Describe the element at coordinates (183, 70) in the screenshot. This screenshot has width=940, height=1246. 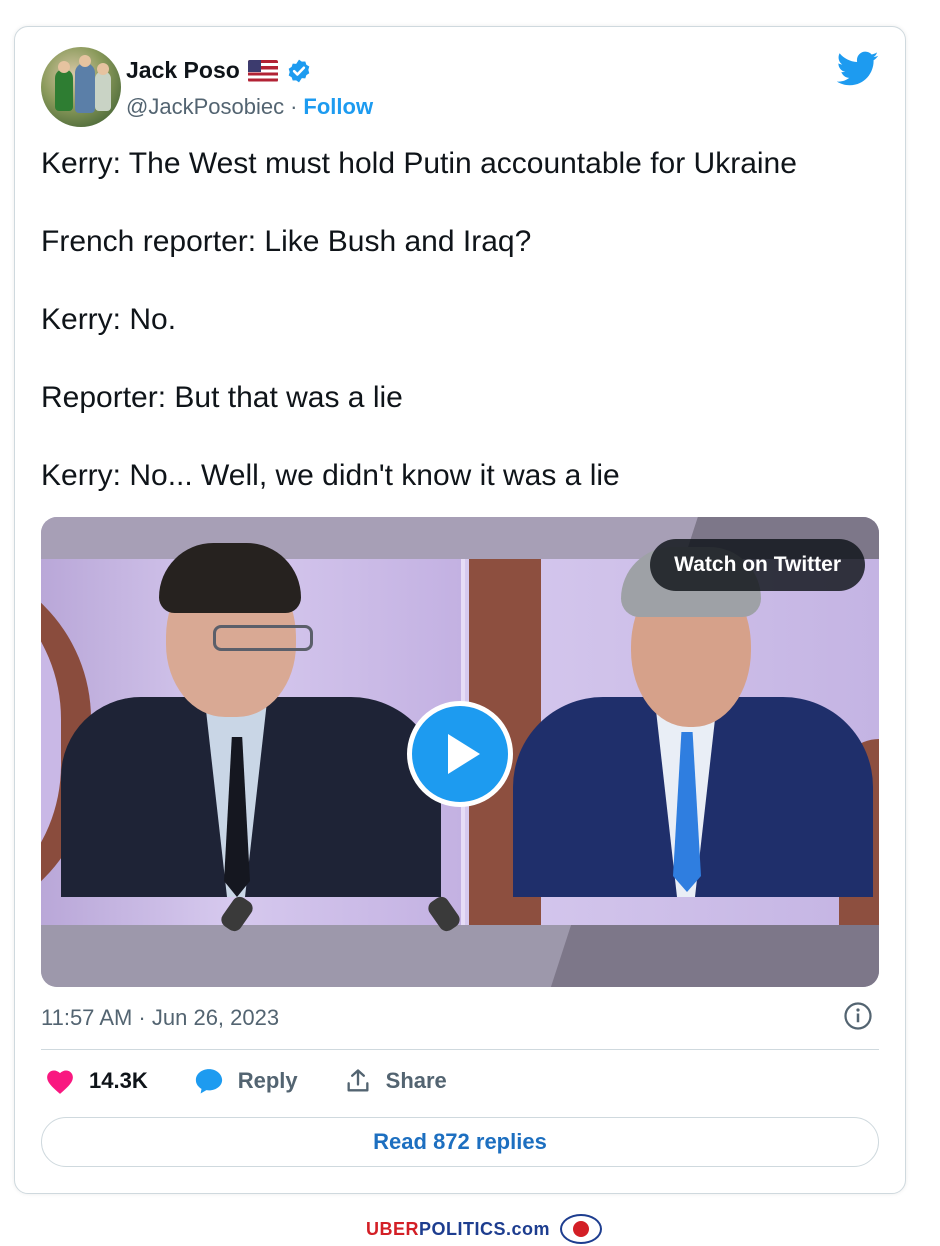
I see `author-name: Jack Poso` at that location.